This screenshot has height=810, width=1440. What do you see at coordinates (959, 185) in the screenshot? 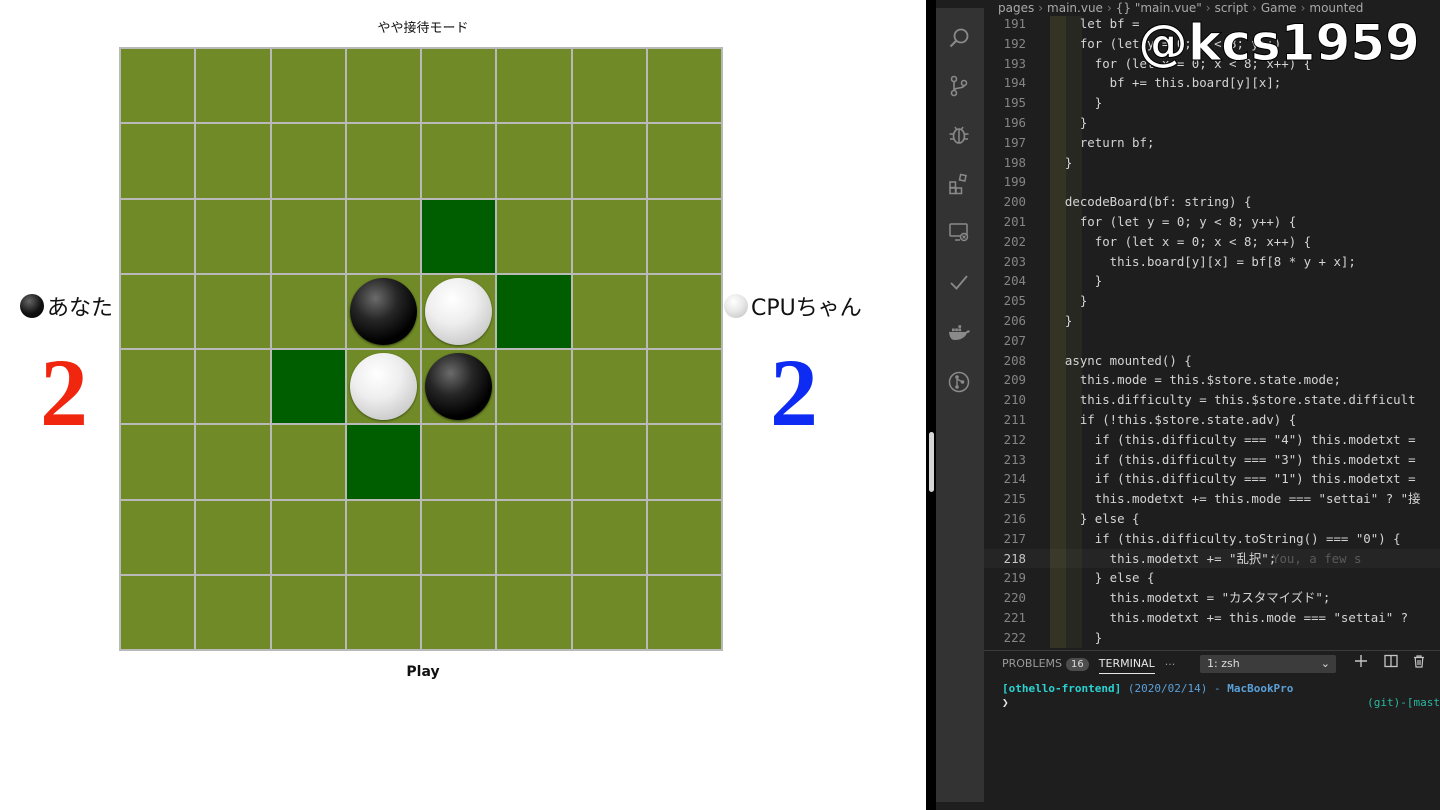
I see `extensions-icon` at bounding box center [959, 185].